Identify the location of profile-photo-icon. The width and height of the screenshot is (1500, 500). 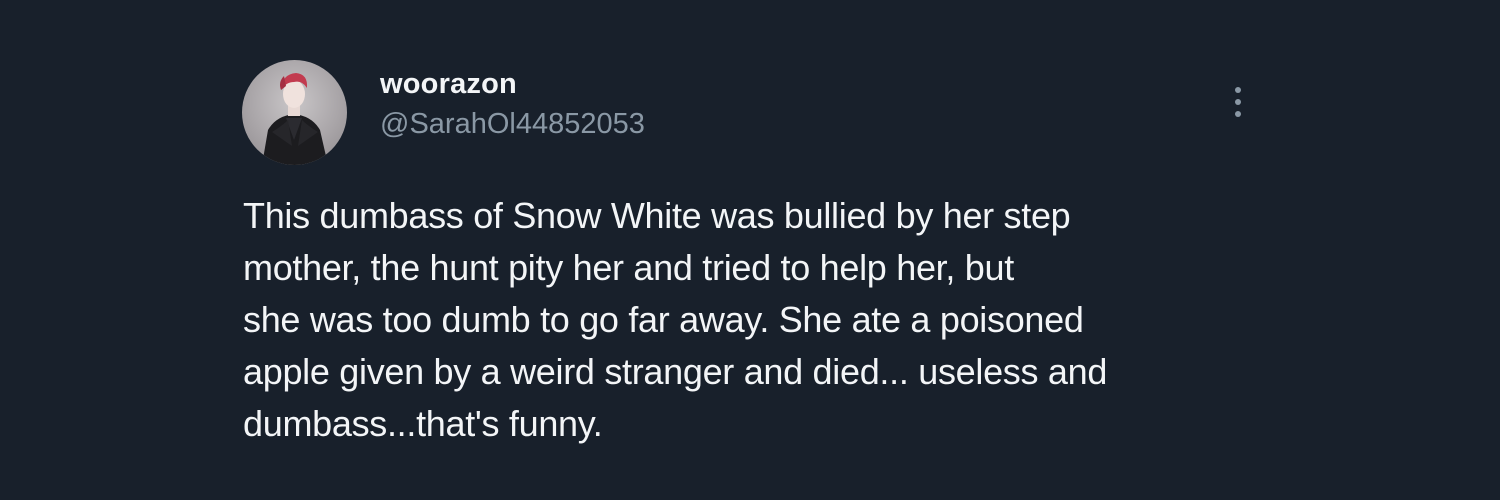
(295, 119).